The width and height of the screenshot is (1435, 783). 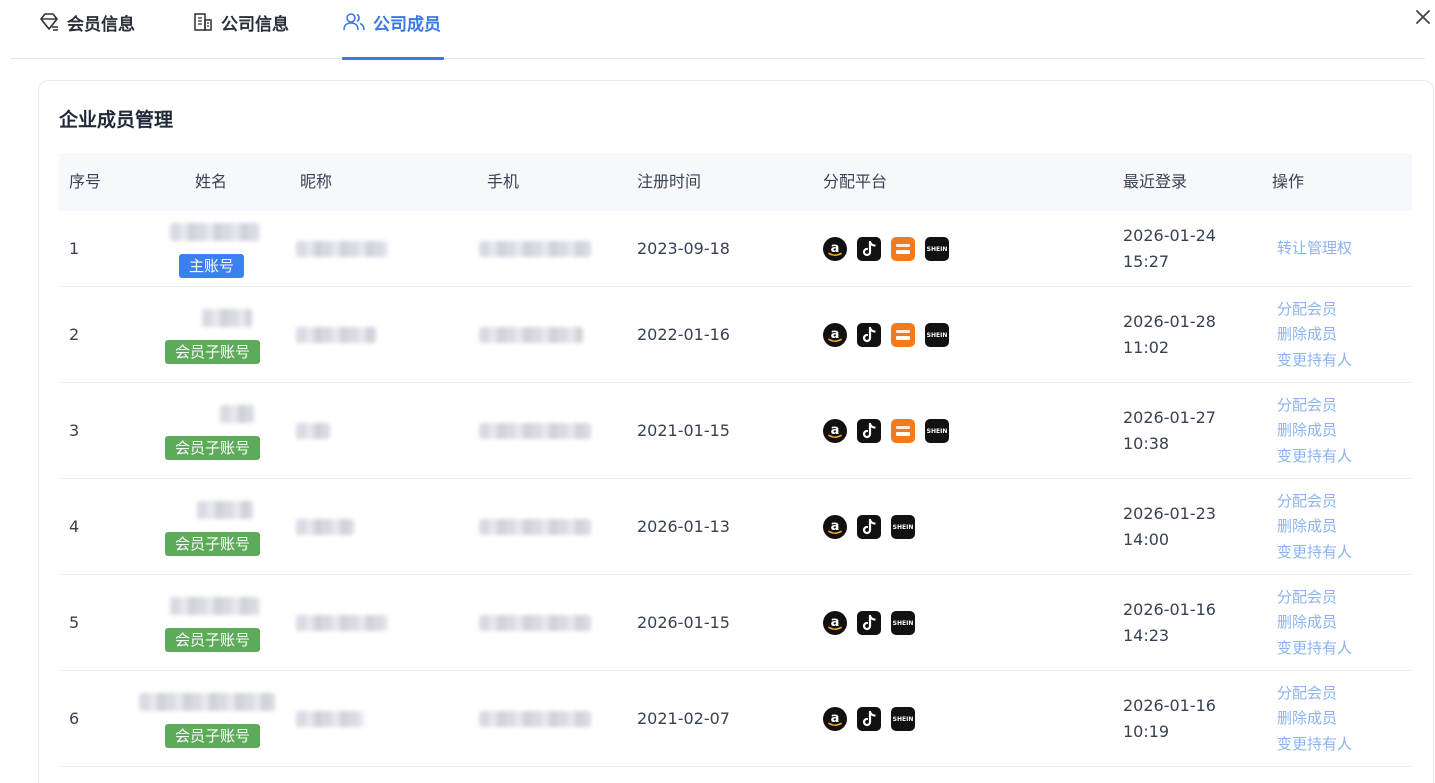 What do you see at coordinates (203, 22) in the screenshot?
I see `building-icon` at bounding box center [203, 22].